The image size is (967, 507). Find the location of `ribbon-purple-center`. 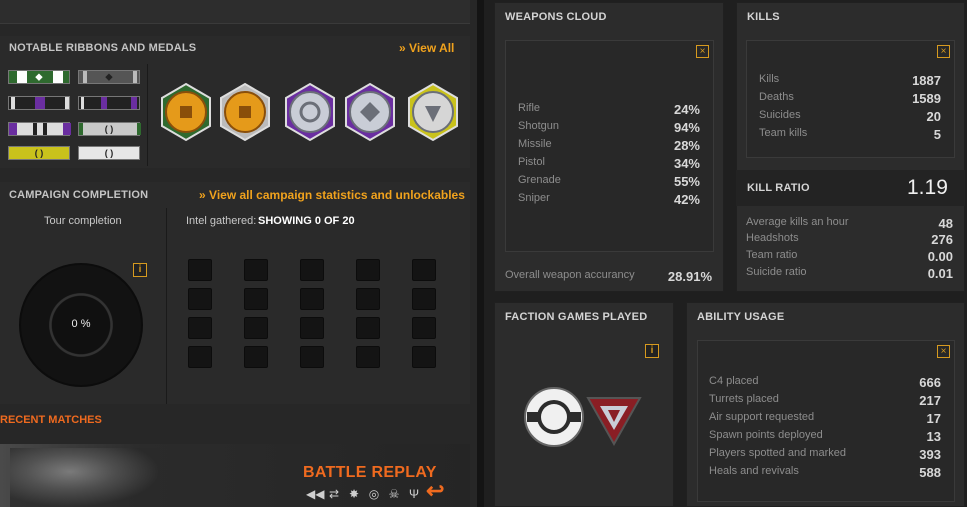

ribbon-purple-center is located at coordinates (39, 103).